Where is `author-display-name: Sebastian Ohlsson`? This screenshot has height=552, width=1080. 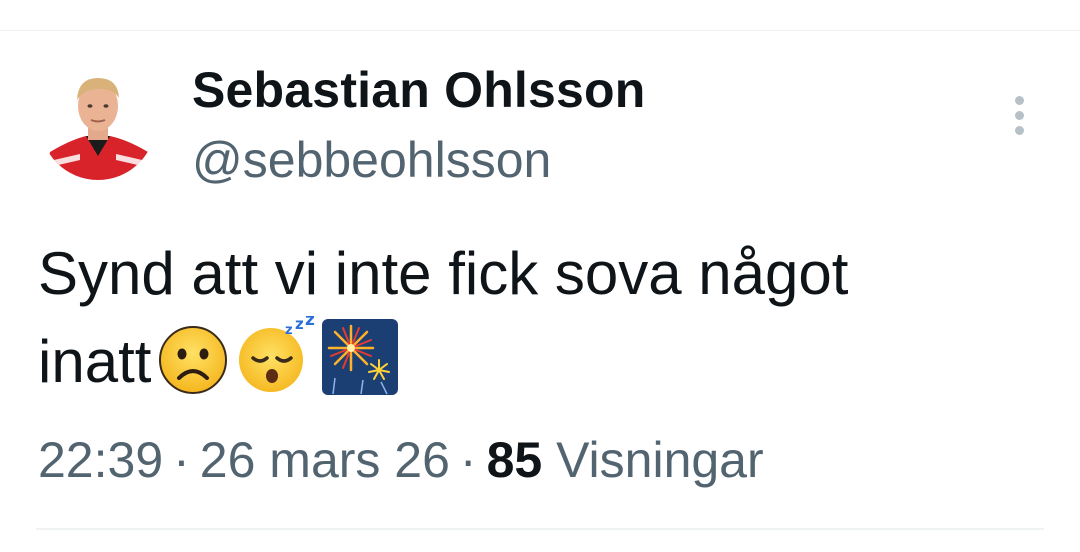
author-display-name: Sebastian Ohlsson is located at coordinates (419, 90).